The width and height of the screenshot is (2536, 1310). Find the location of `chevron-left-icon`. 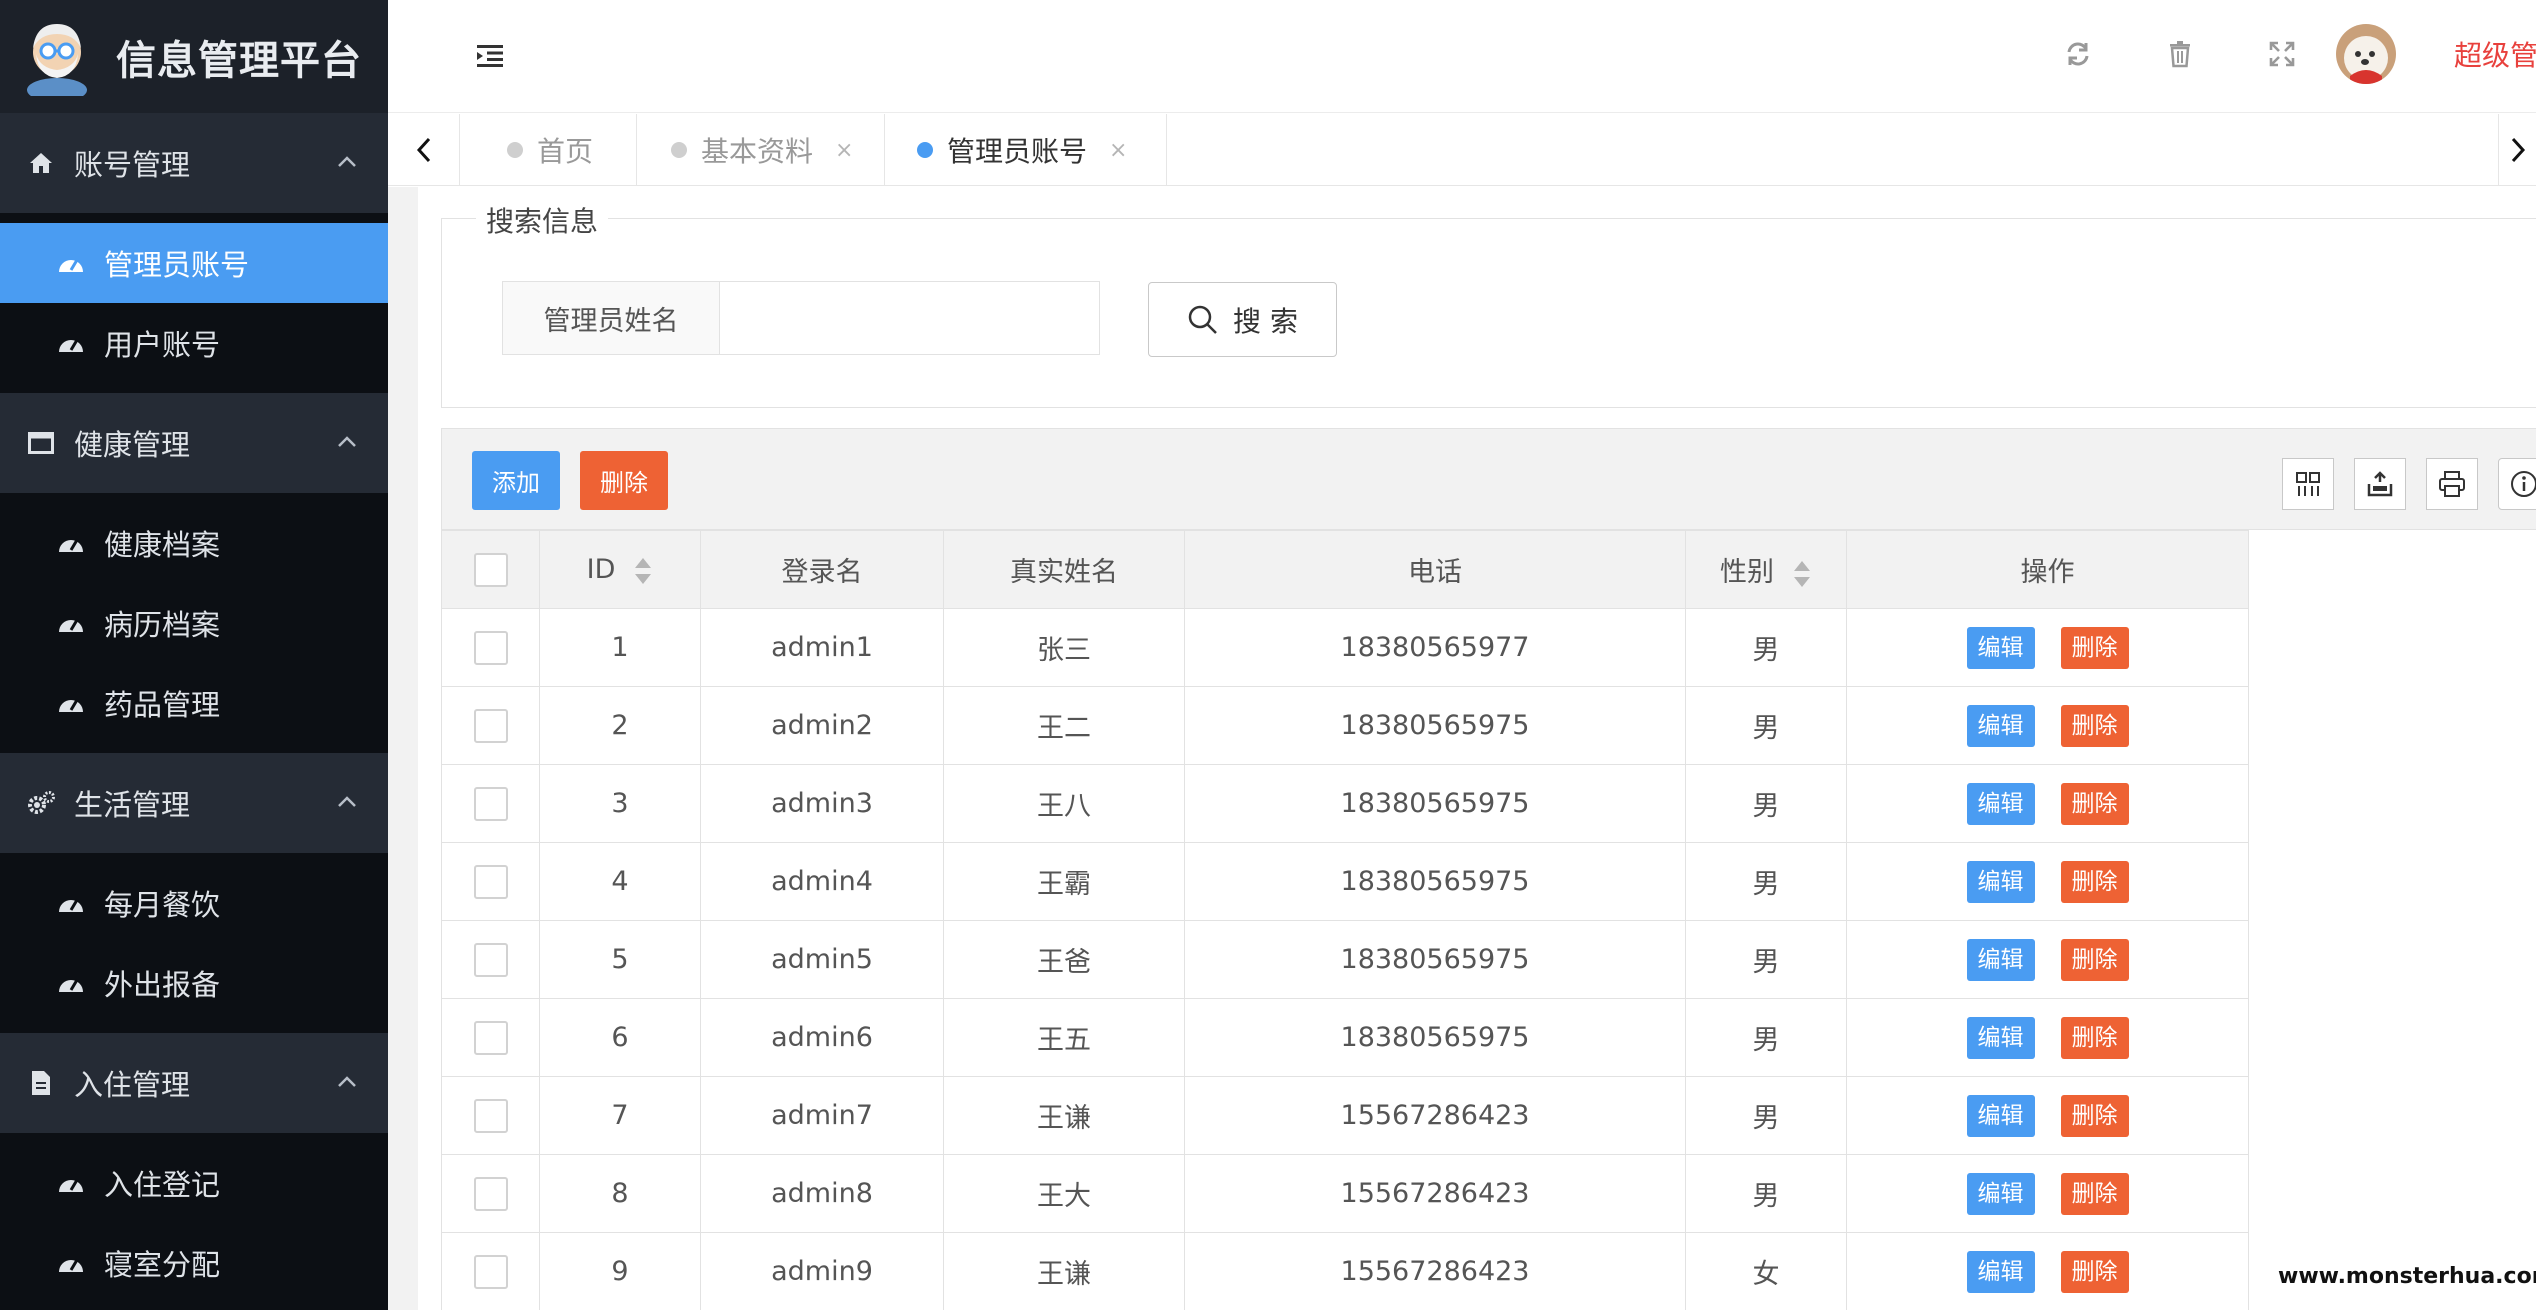

chevron-left-icon is located at coordinates (423, 150).